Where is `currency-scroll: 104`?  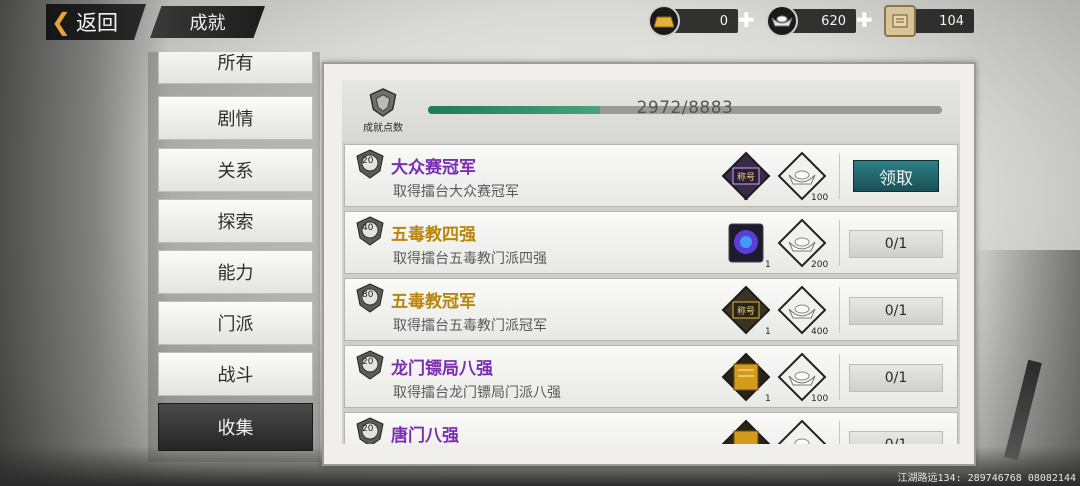
currency-scroll: 104 is located at coordinates (929, 21).